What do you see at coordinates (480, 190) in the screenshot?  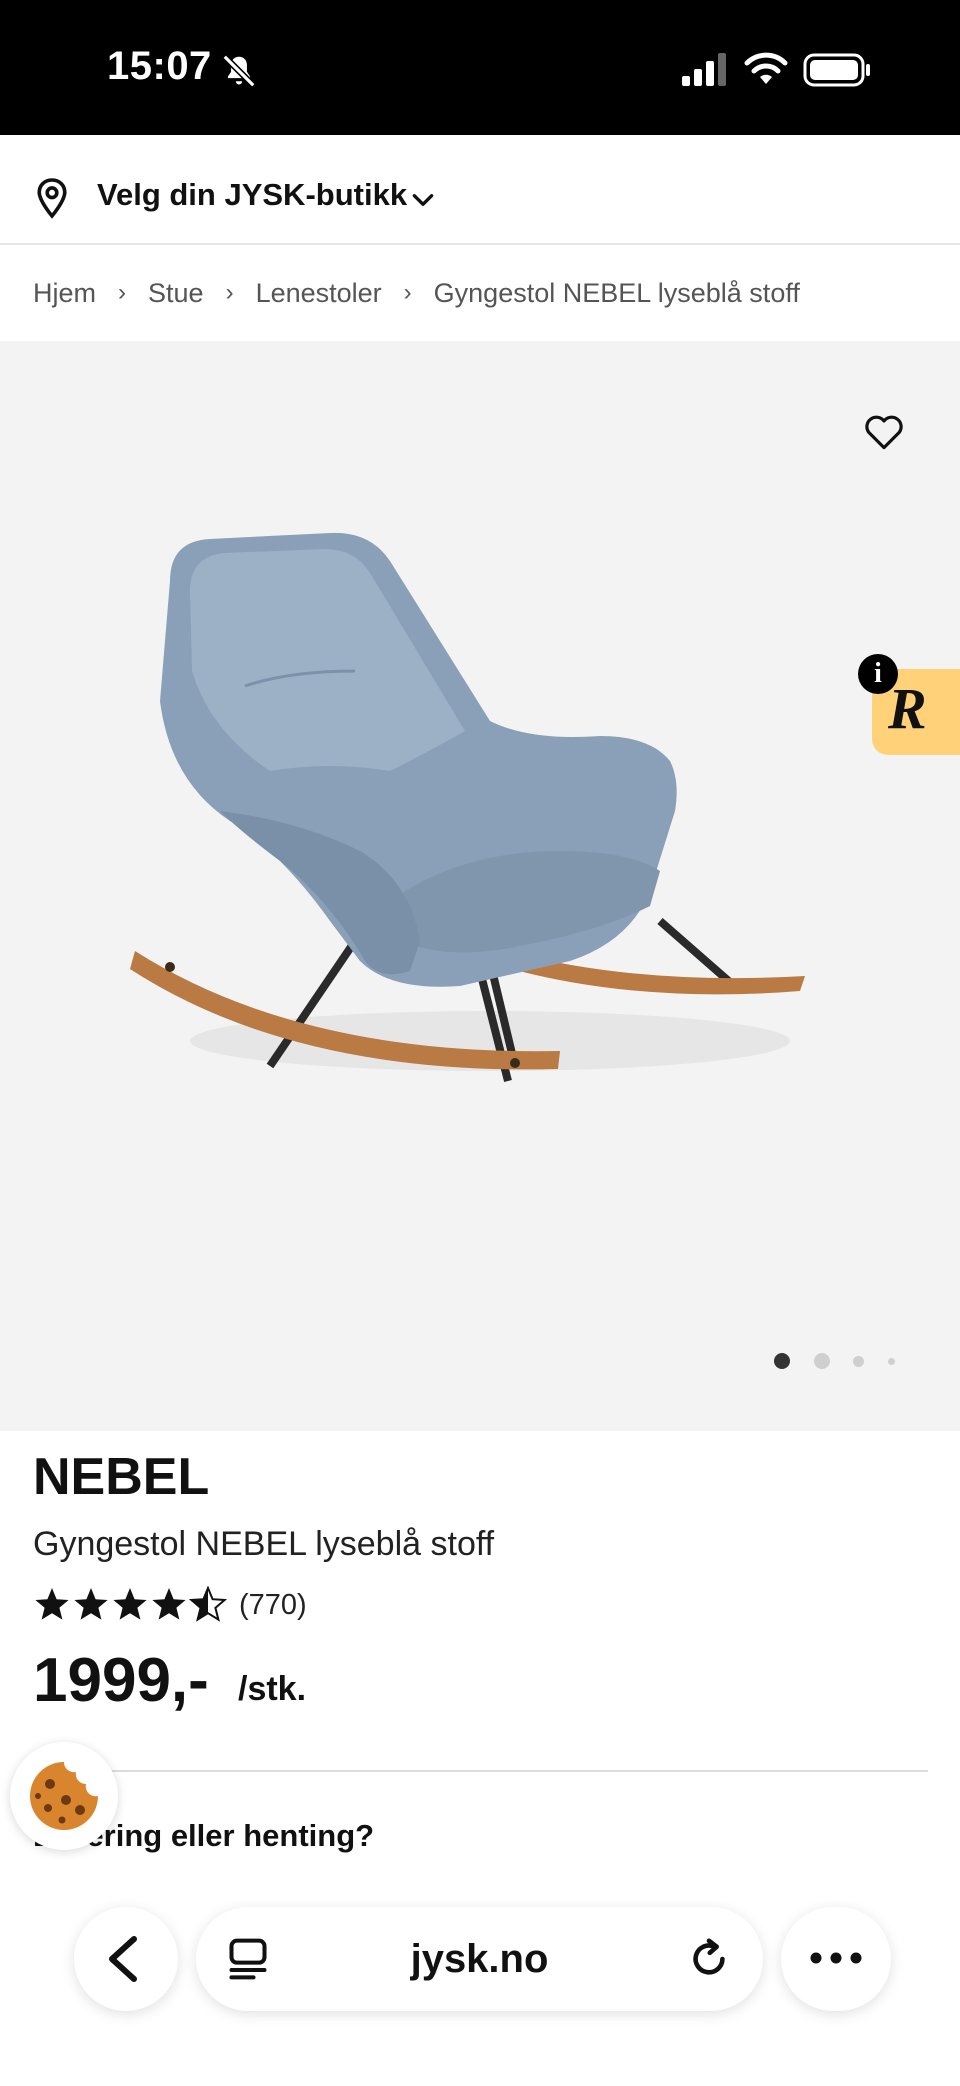 I see `store-selector: Velg din JYSK-butikk` at bounding box center [480, 190].